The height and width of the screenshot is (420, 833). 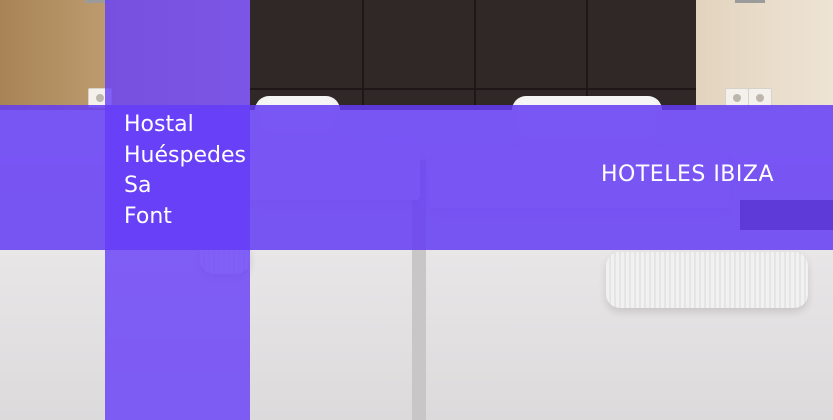 I want to click on category-link-hoteles-ibiza: HOTELES IBIZA, so click(x=687, y=175).